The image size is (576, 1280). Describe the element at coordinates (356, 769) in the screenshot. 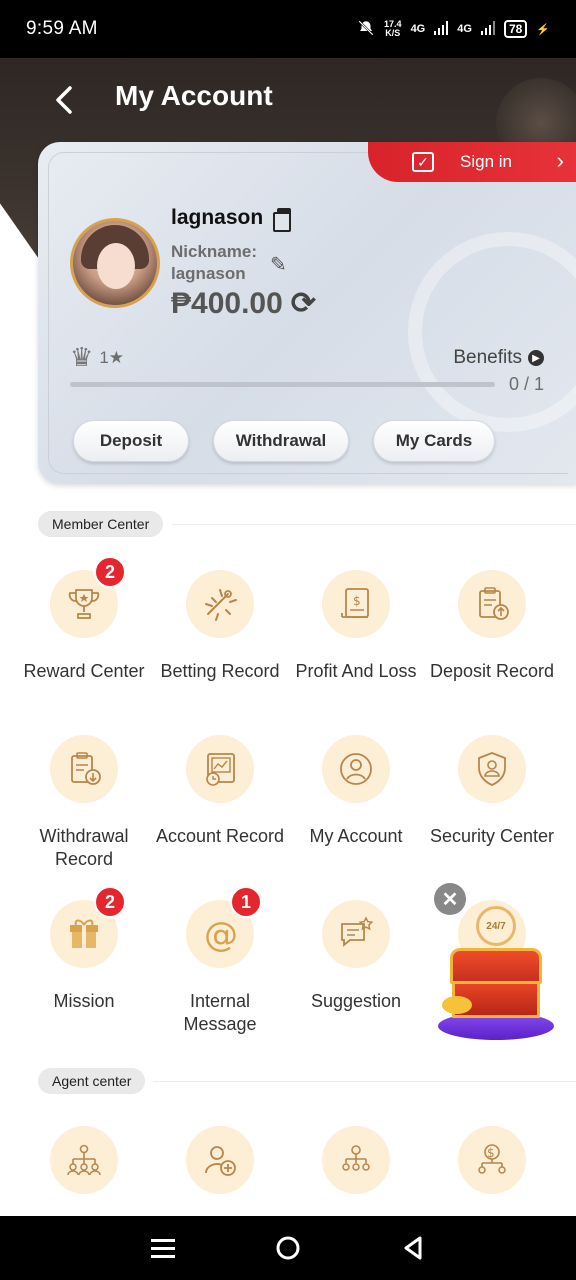

I see `user-icon` at that location.